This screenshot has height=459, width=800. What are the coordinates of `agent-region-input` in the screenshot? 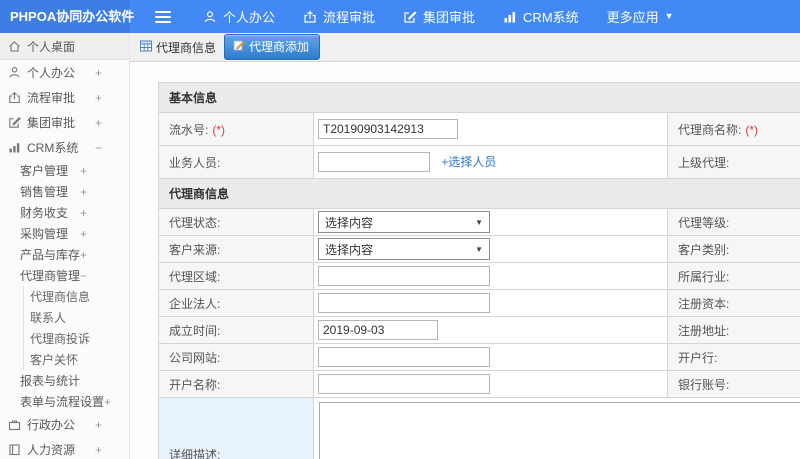 It's located at (404, 276).